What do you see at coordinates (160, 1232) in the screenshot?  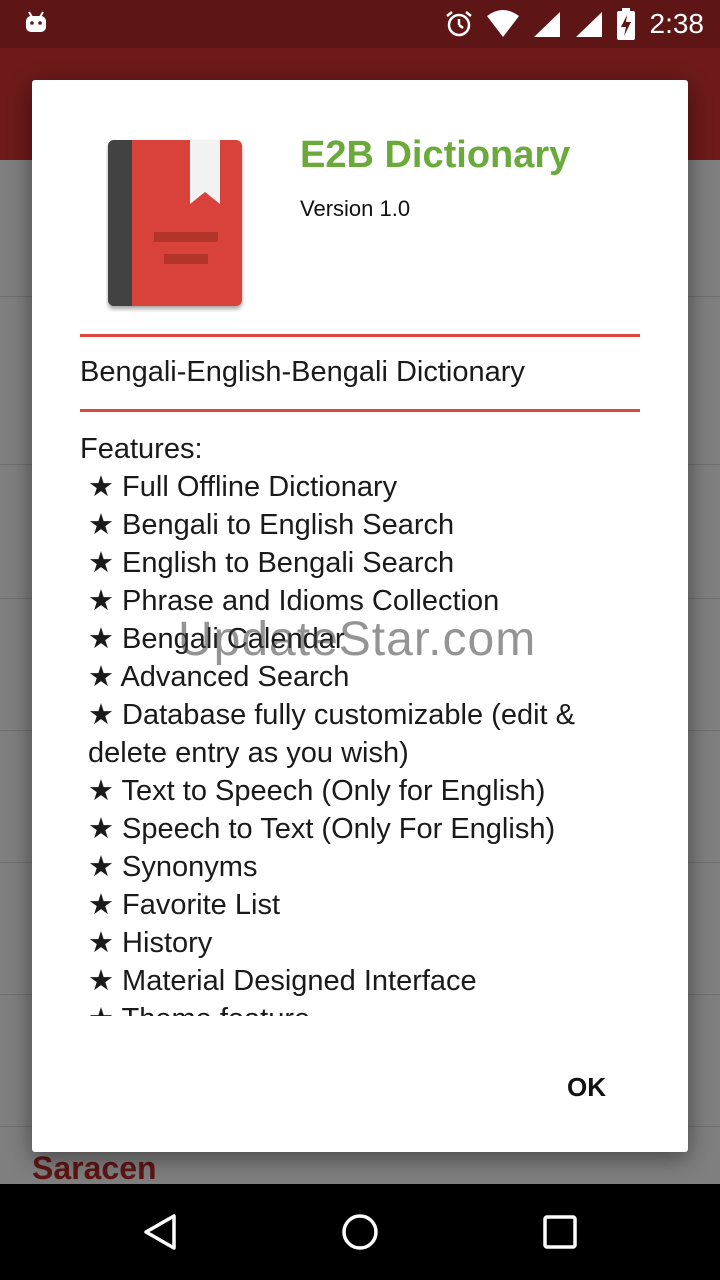 I see `back-icon` at bounding box center [160, 1232].